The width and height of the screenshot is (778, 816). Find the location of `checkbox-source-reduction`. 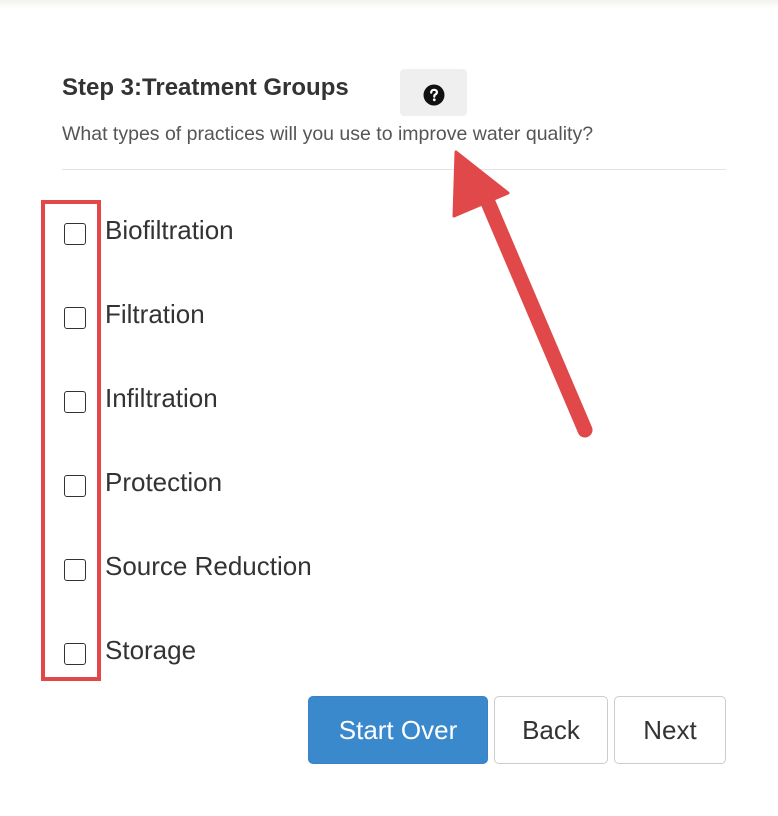

checkbox-source-reduction is located at coordinates (75, 570).